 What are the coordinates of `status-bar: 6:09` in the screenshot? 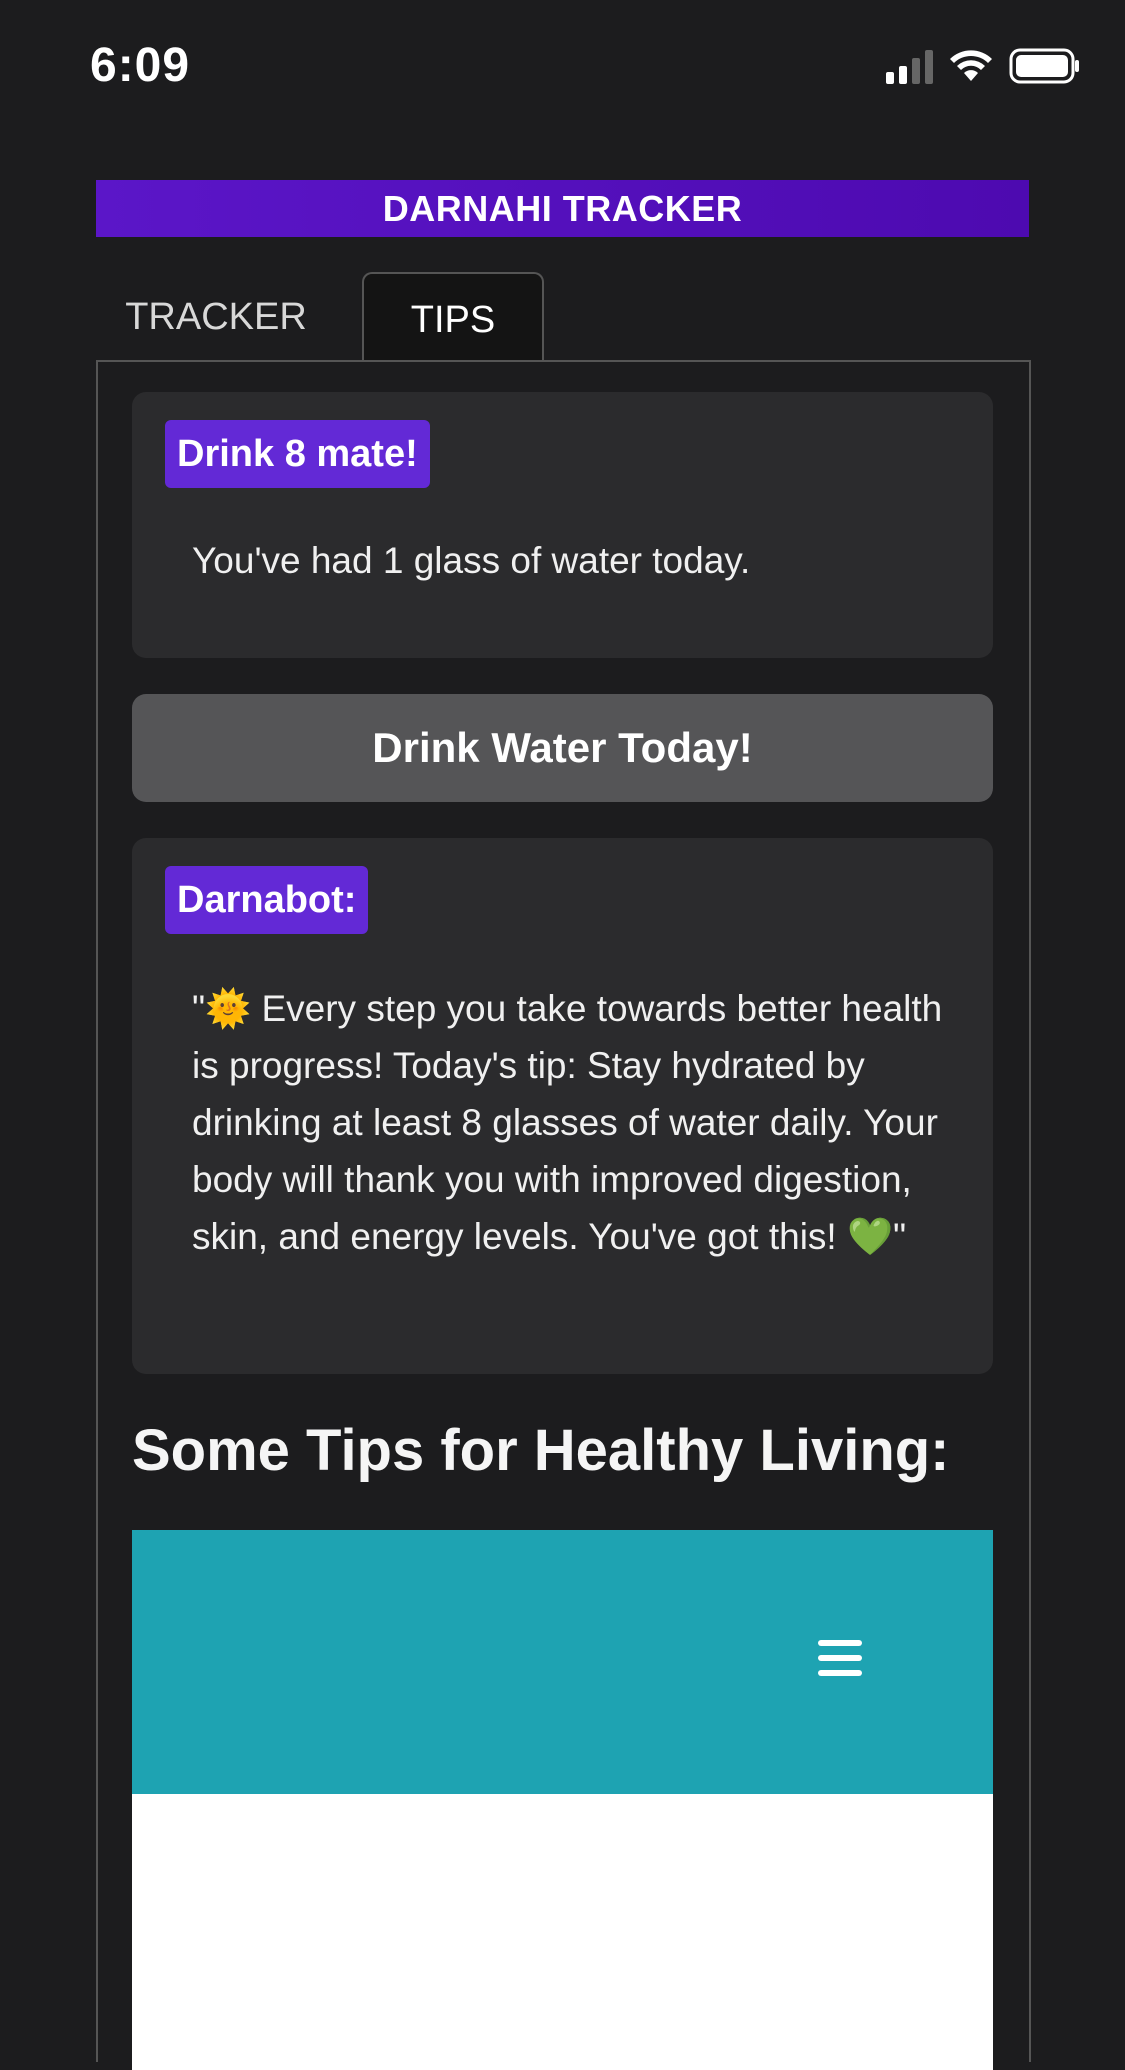 It's located at (562, 70).